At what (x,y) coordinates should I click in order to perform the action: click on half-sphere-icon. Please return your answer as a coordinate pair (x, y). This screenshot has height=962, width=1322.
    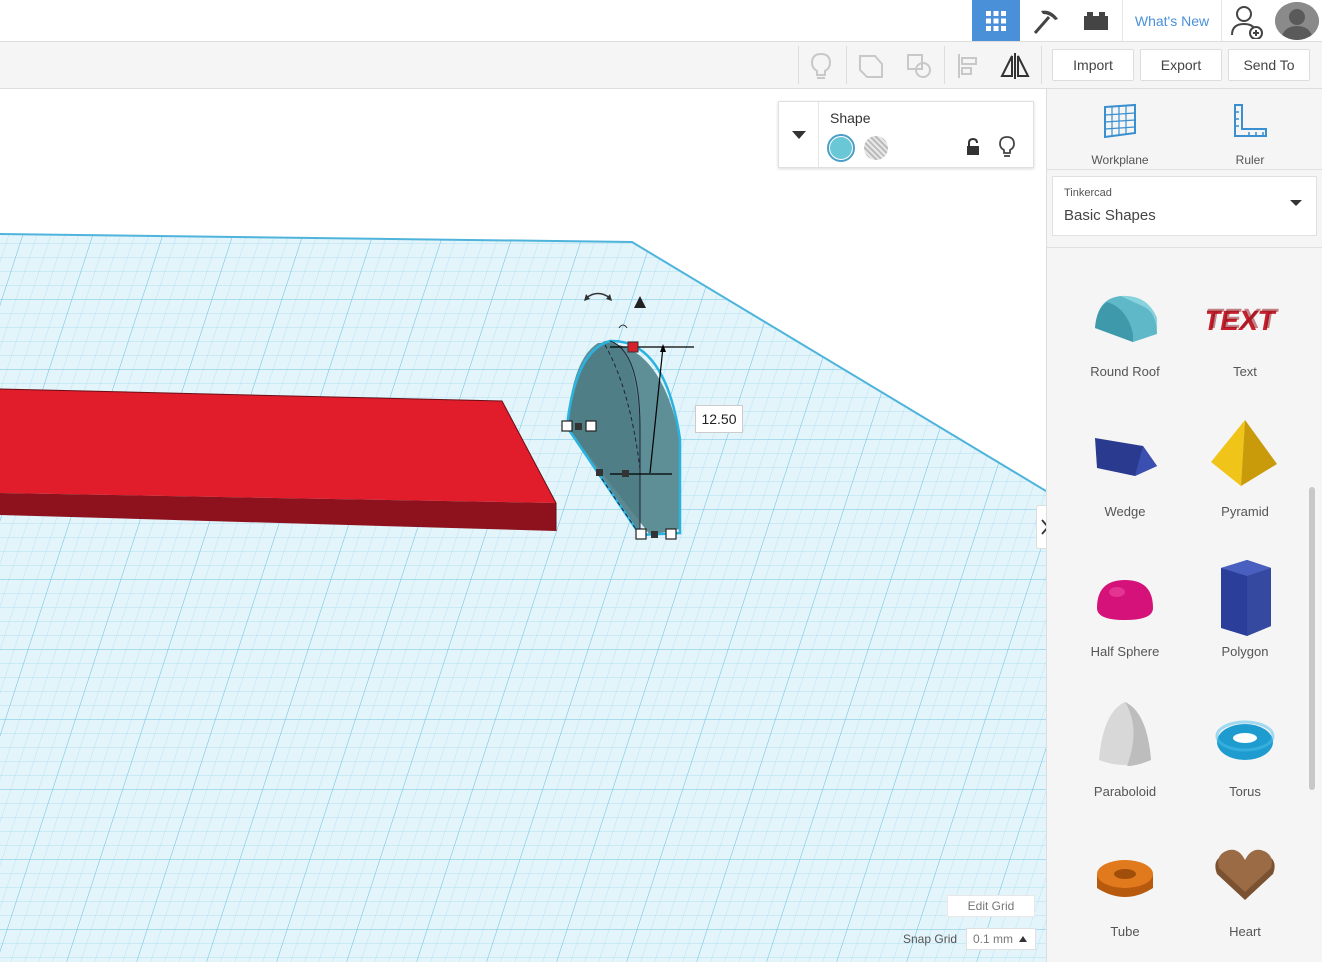
    Looking at the image, I should click on (1125, 600).